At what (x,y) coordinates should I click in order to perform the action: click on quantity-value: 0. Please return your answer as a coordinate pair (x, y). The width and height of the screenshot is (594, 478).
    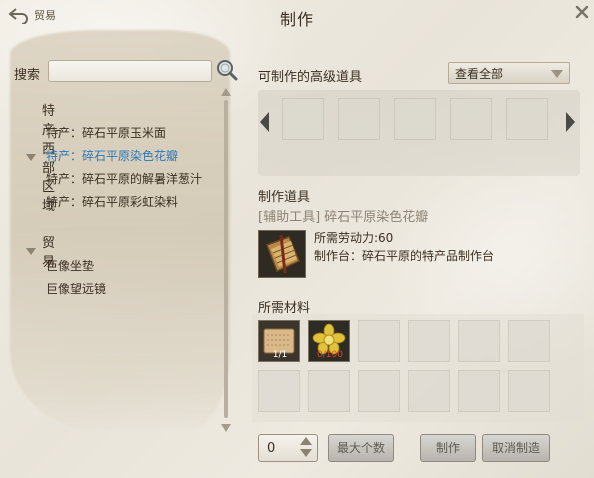
    Looking at the image, I should click on (271, 448).